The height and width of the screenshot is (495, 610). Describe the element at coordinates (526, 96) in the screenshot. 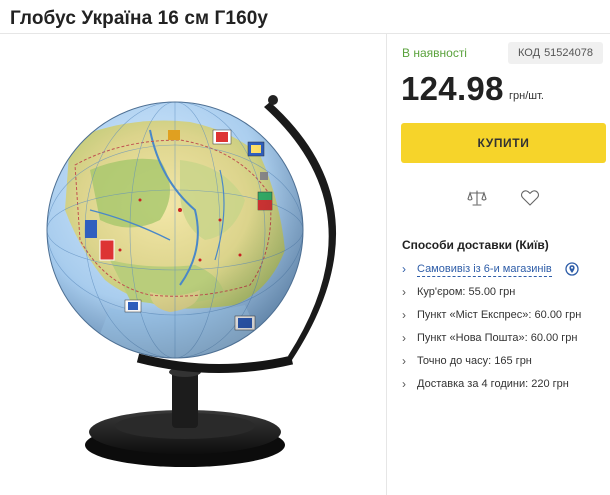

I see `price-unit: грн/шт.` at that location.